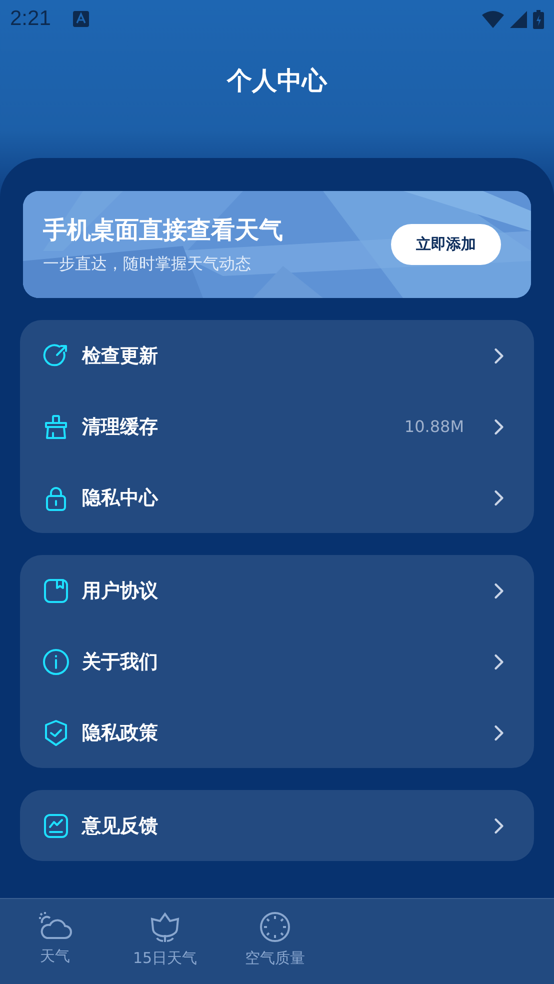 This screenshot has height=984, width=554. What do you see at coordinates (278, 497) in the screenshot?
I see `menu-item-label: 隐私中心` at bounding box center [278, 497].